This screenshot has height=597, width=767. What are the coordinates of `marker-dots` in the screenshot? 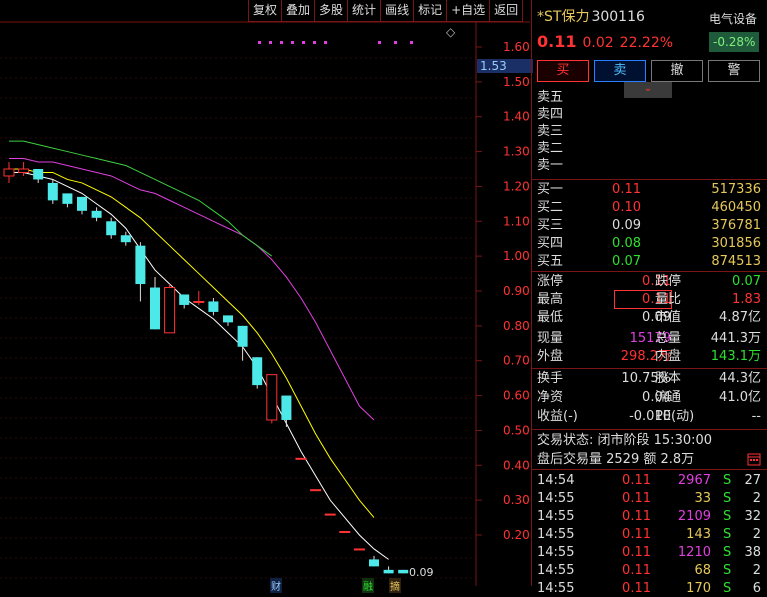 It's located at (335, 42).